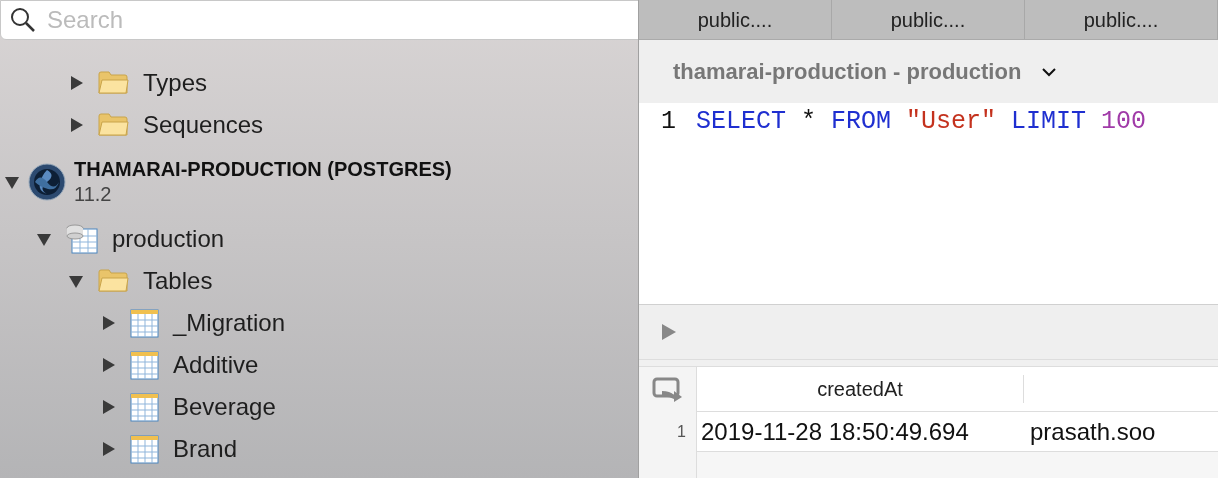 This screenshot has width=1218, height=478. What do you see at coordinates (229, 323) in the screenshot?
I see `tree-item-label: _Migration` at bounding box center [229, 323].